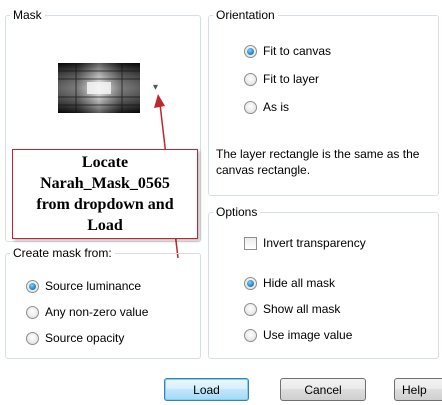 This screenshot has width=442, height=405. Describe the element at coordinates (105, 225) in the screenshot. I see `annotation-line: Load` at that location.